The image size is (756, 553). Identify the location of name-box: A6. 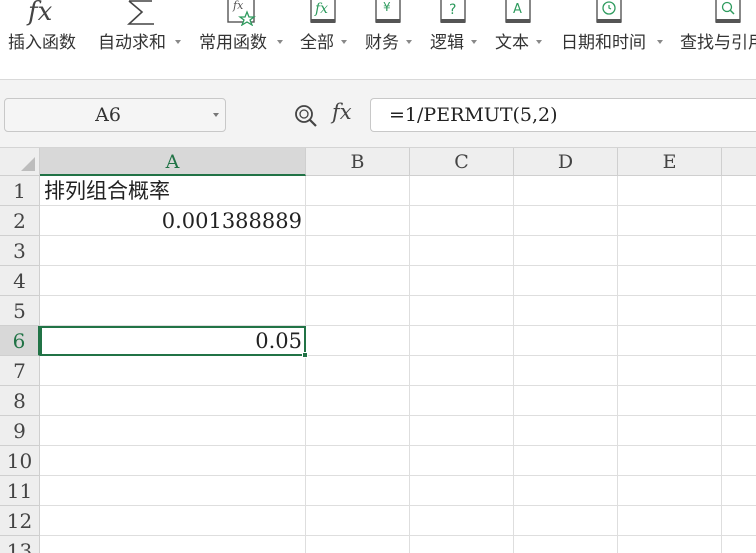
(115, 115).